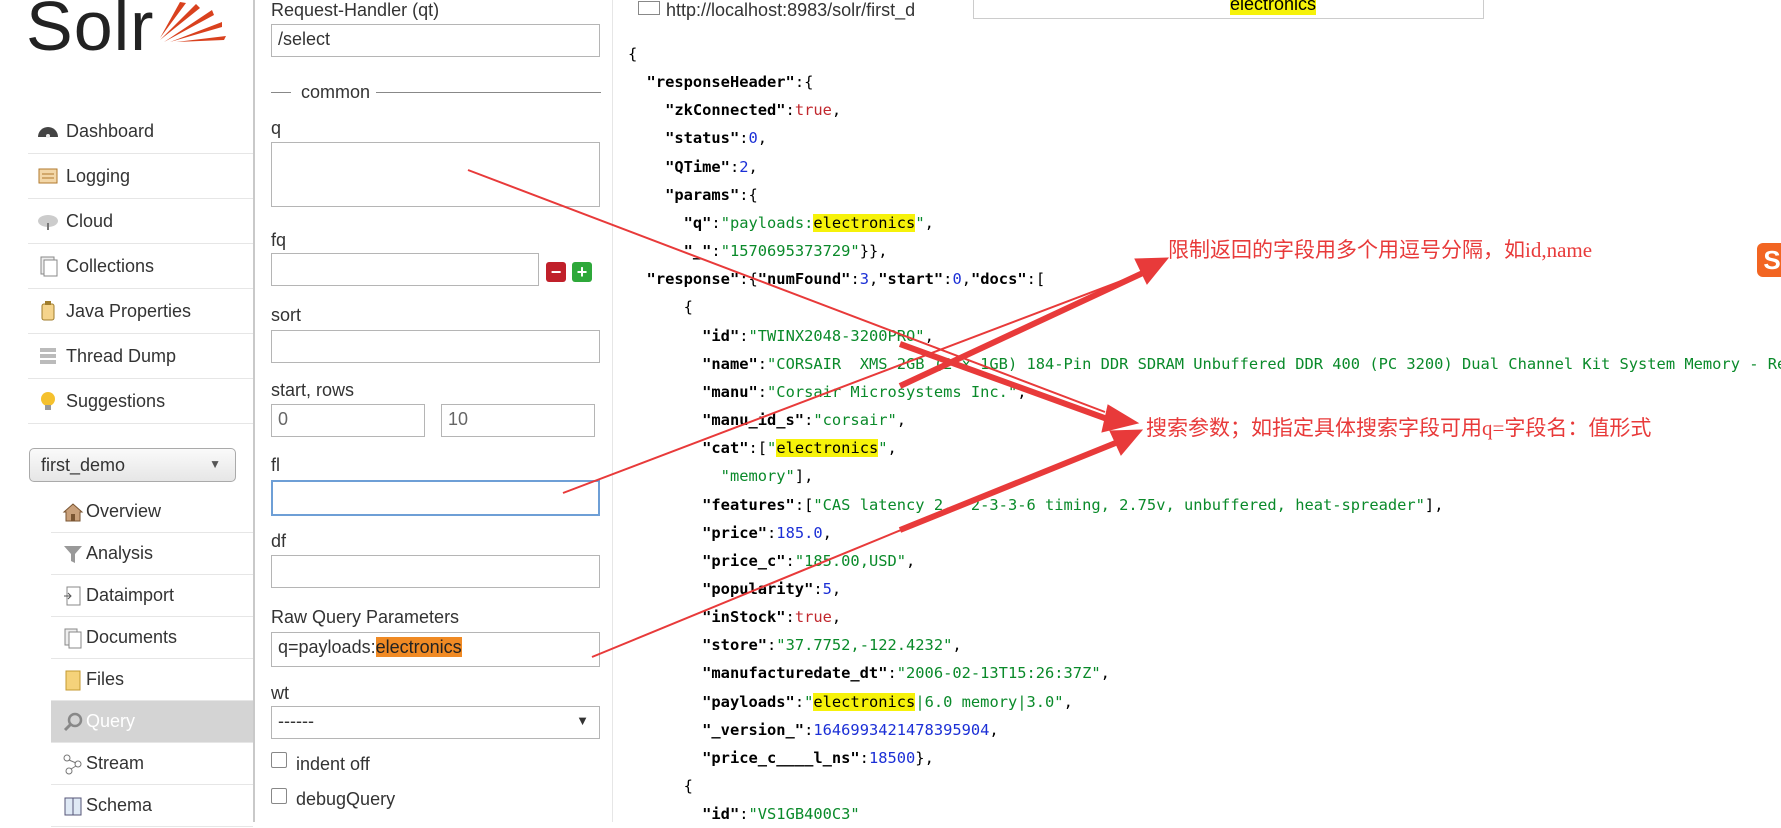 The width and height of the screenshot is (1781, 828). Describe the element at coordinates (1009, 486) in the screenshot. I see `arrow-raw-thick` at that location.